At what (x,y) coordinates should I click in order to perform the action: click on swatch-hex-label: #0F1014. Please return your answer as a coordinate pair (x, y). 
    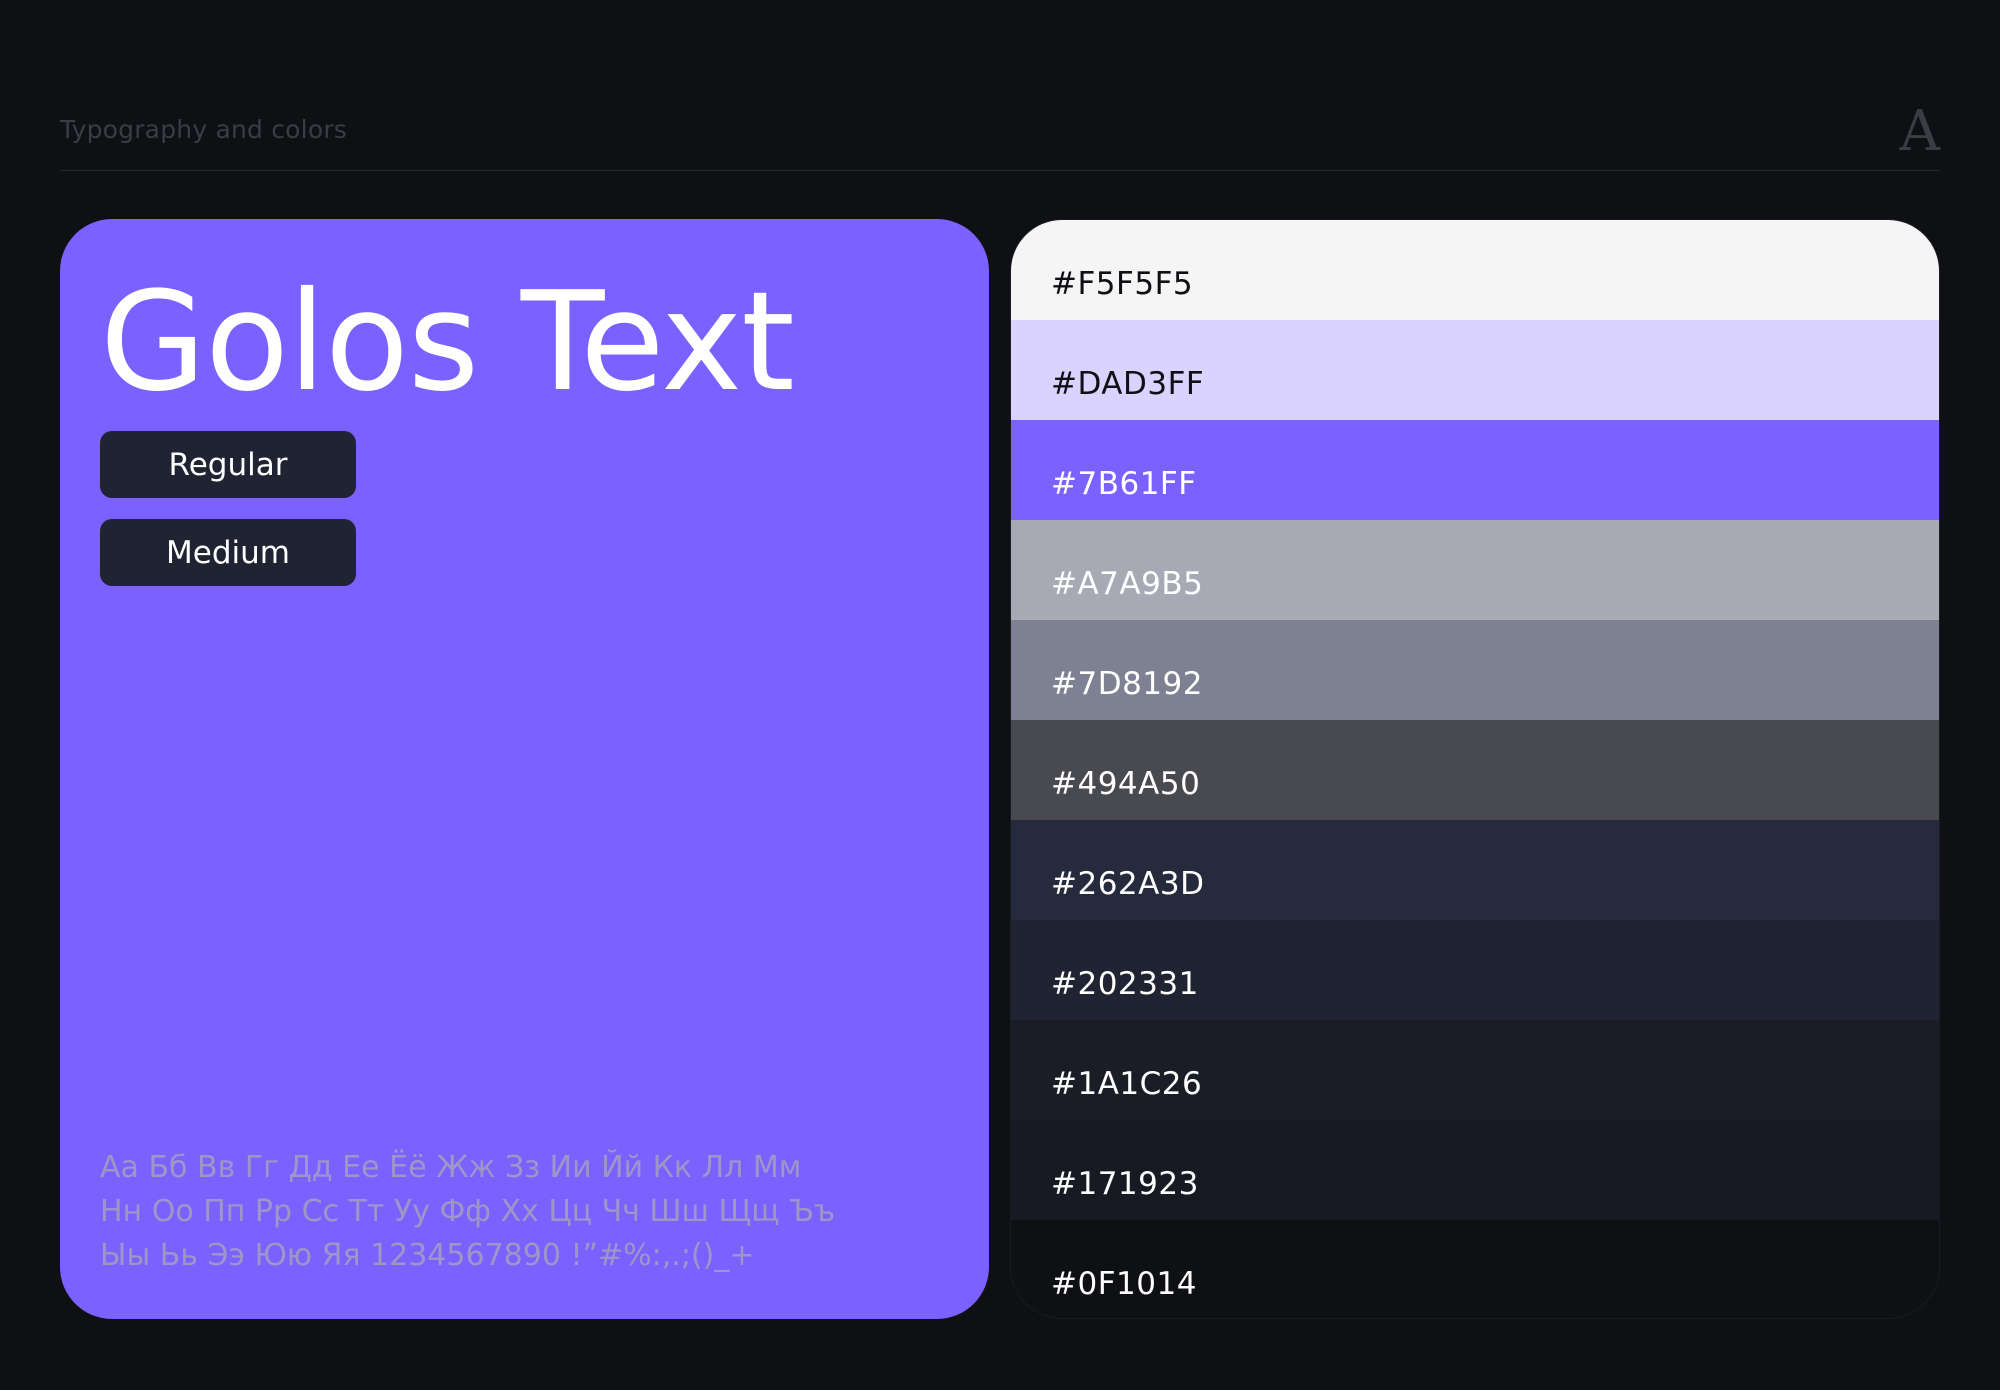
    Looking at the image, I should click on (1124, 1284).